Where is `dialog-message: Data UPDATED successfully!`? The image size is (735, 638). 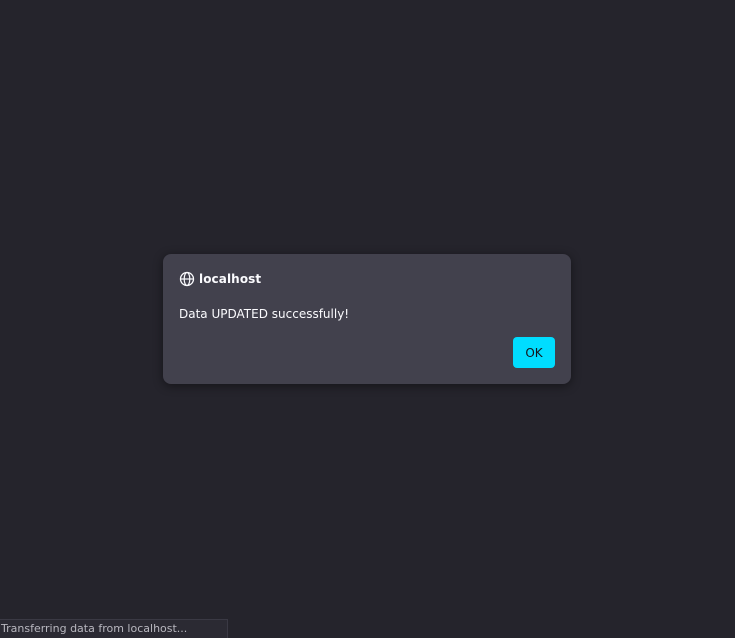
dialog-message: Data UPDATED successfully! is located at coordinates (264, 314).